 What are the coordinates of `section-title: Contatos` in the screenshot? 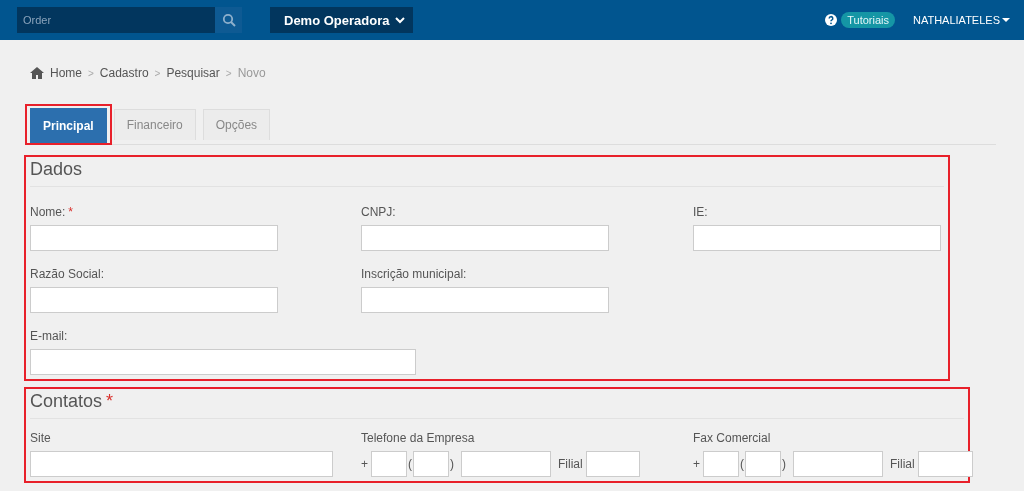 It's located at (66, 401).